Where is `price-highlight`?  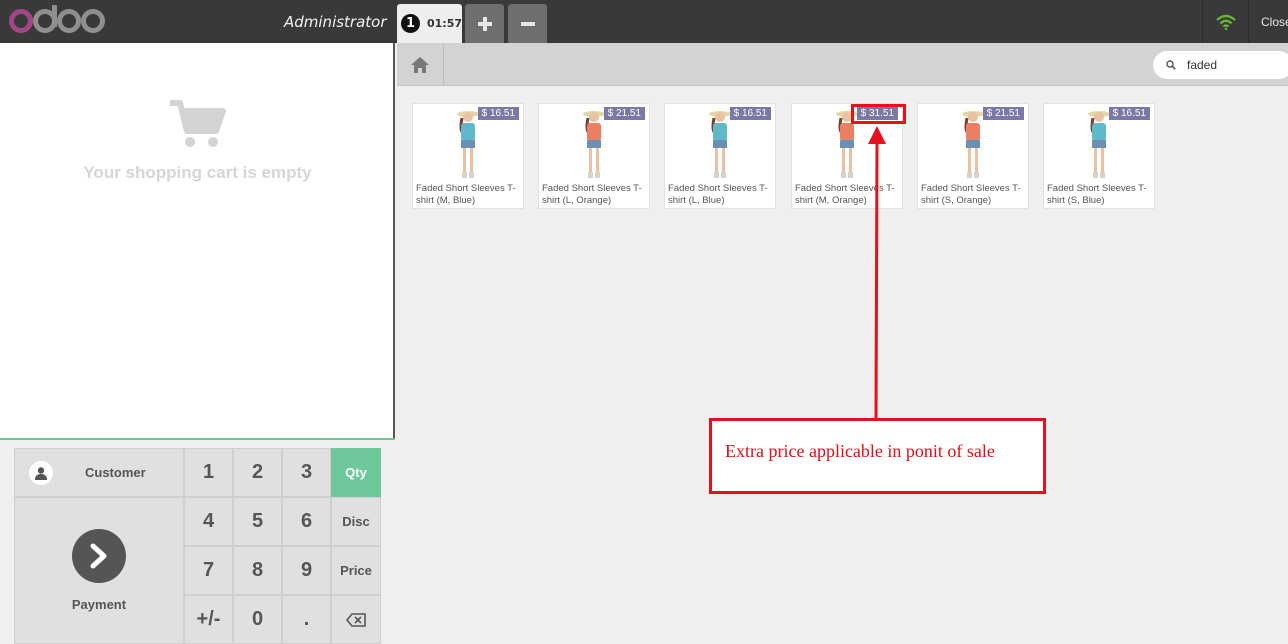 price-highlight is located at coordinates (878, 114).